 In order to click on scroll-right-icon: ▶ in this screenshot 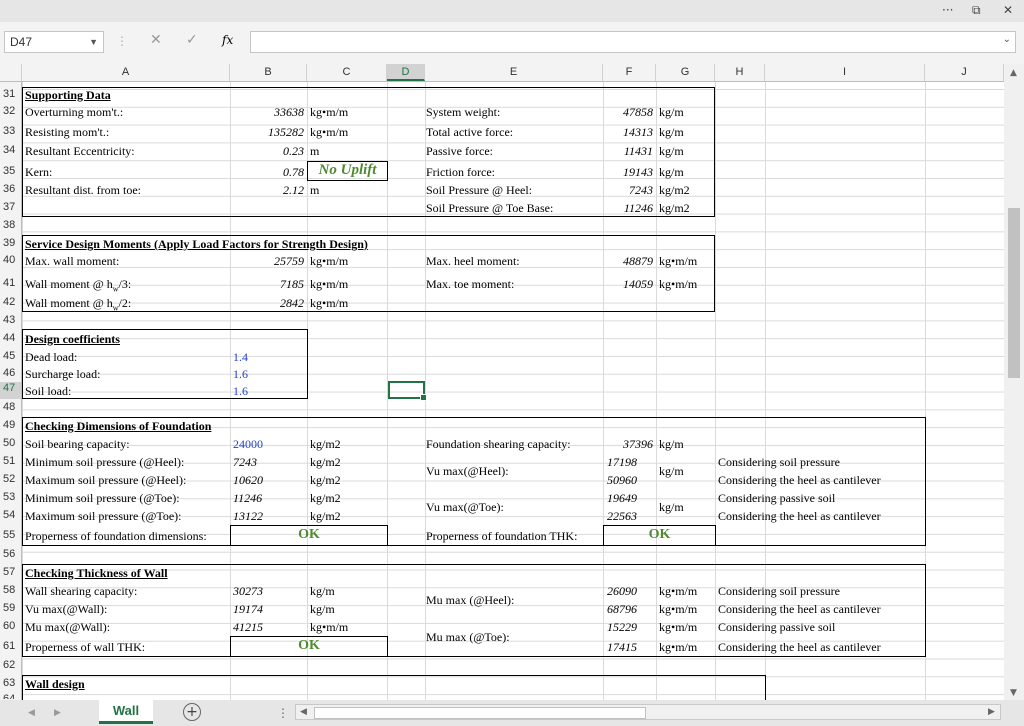, I will do `click(991, 712)`.